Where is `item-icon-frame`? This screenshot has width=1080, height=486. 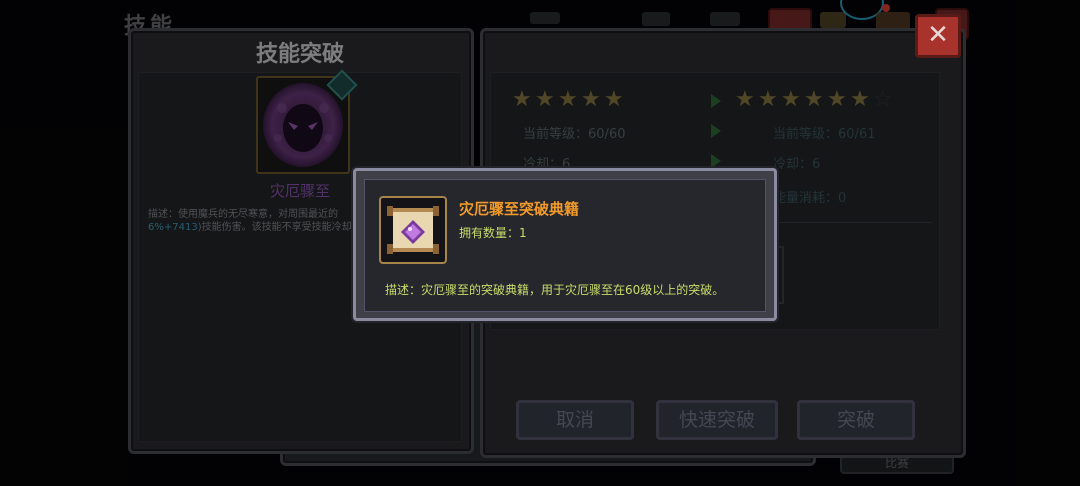 item-icon-frame is located at coordinates (413, 230).